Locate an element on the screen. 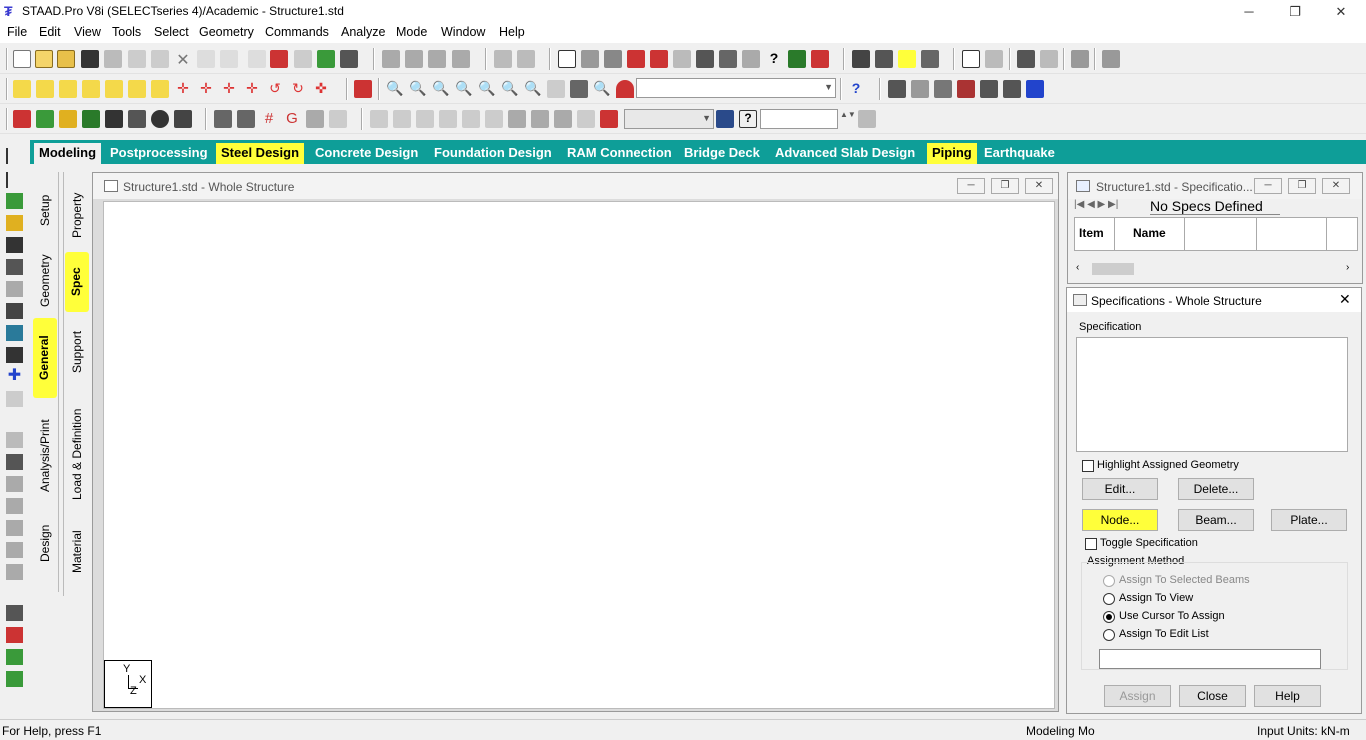 Image resolution: width=1366 pixels, height=740 pixels. curve-icon is located at coordinates (994, 59).